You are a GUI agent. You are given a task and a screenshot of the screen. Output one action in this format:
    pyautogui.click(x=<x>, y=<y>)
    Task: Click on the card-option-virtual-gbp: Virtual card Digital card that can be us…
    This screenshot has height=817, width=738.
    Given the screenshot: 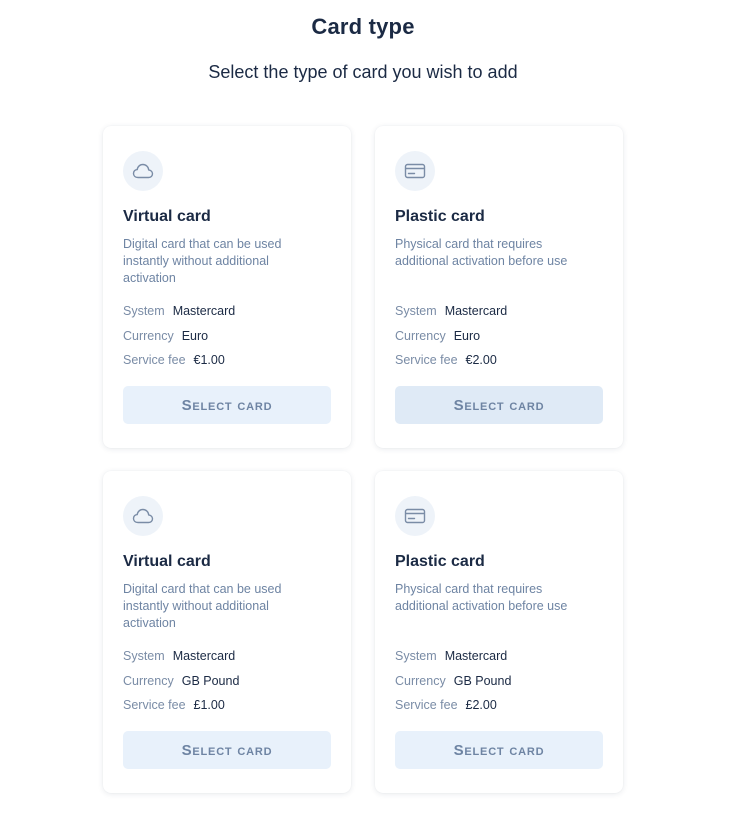 What is the action you would take?
    pyautogui.click(x=227, y=632)
    